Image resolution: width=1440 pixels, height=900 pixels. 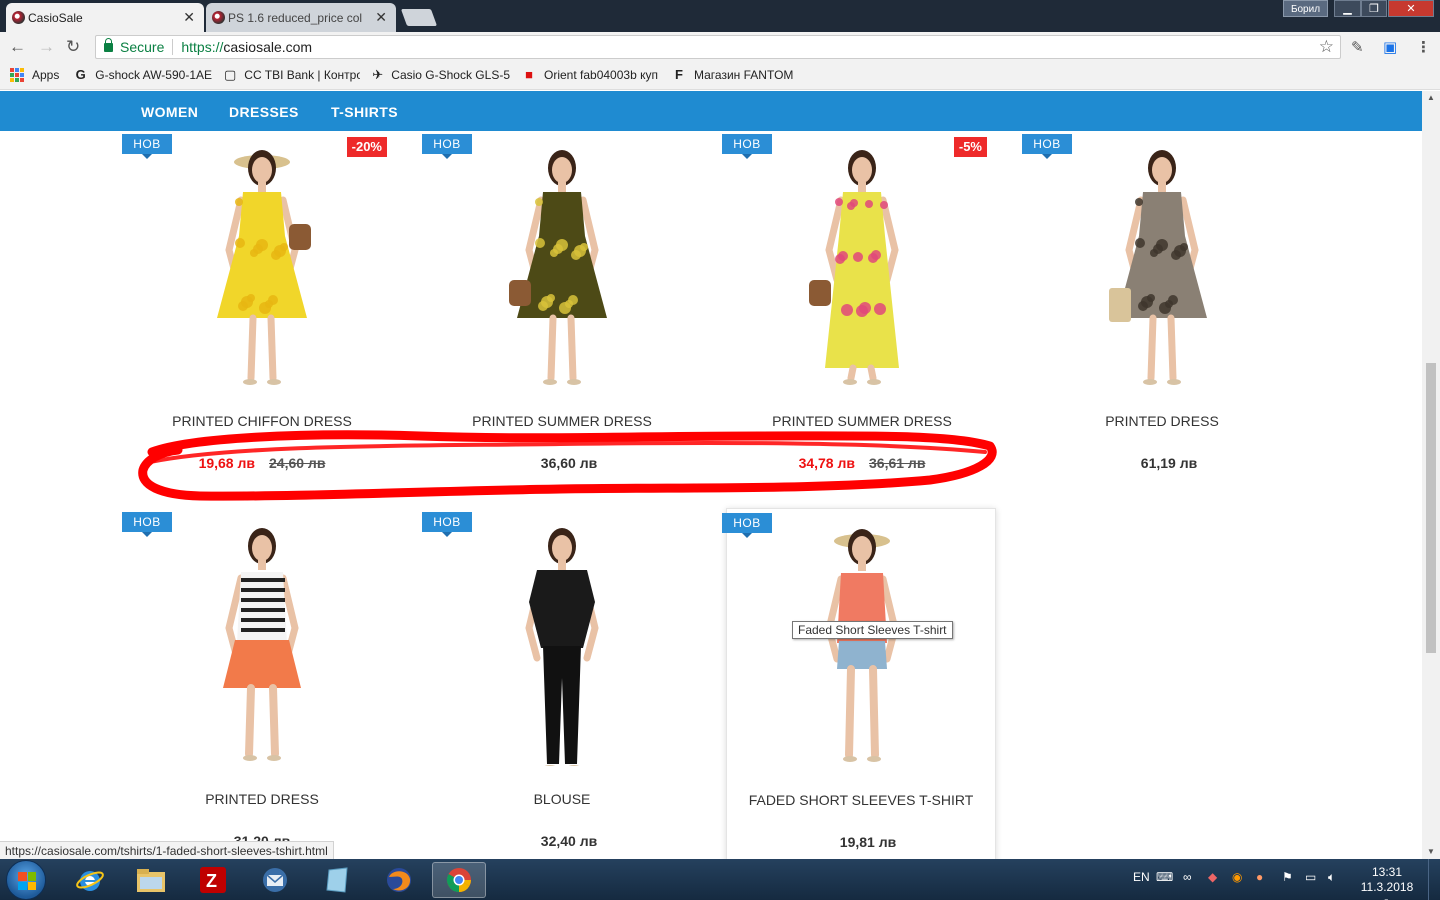 I want to click on bookmark-label: Casio G-Shock GLS-5, so click(x=450, y=75).